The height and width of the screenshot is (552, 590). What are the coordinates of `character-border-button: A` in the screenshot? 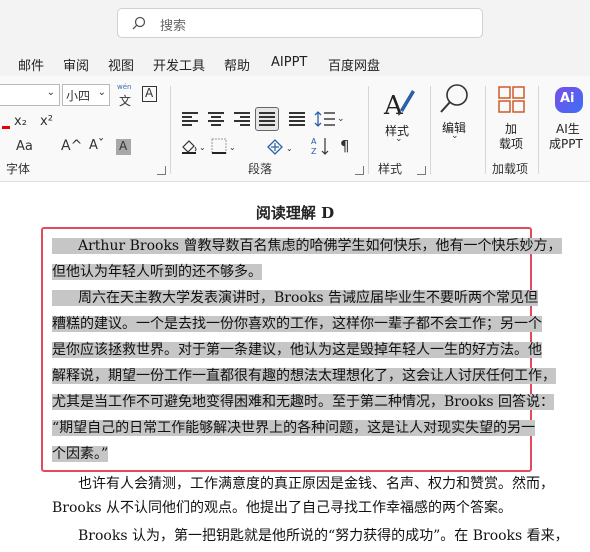 It's located at (149, 94).